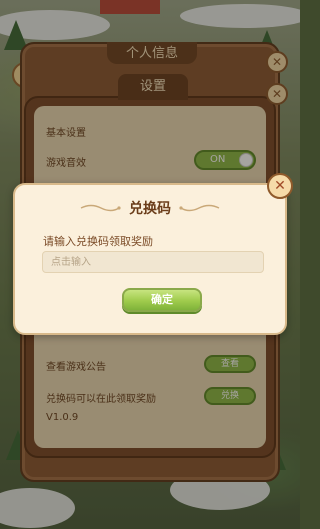  I want to click on redeem-prompt: 请输入兑换码领取奖励, so click(98, 241).